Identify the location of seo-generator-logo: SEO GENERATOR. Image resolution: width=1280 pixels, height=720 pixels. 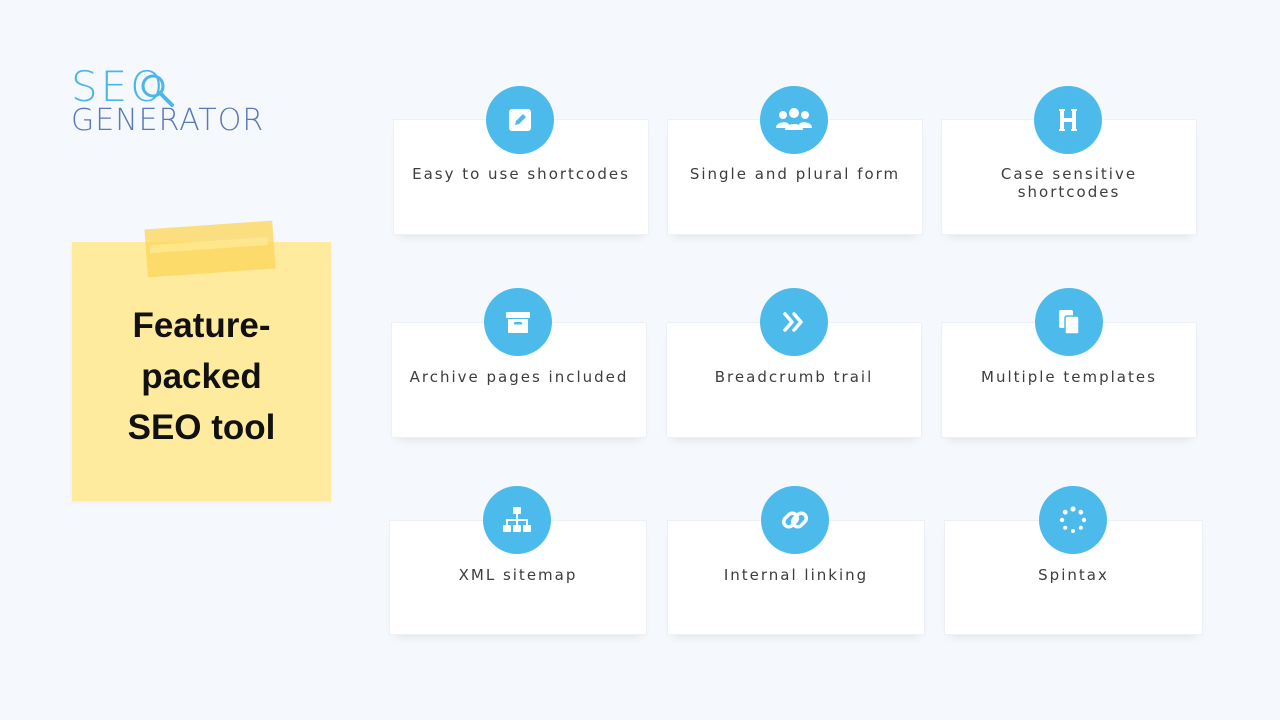
(167, 101).